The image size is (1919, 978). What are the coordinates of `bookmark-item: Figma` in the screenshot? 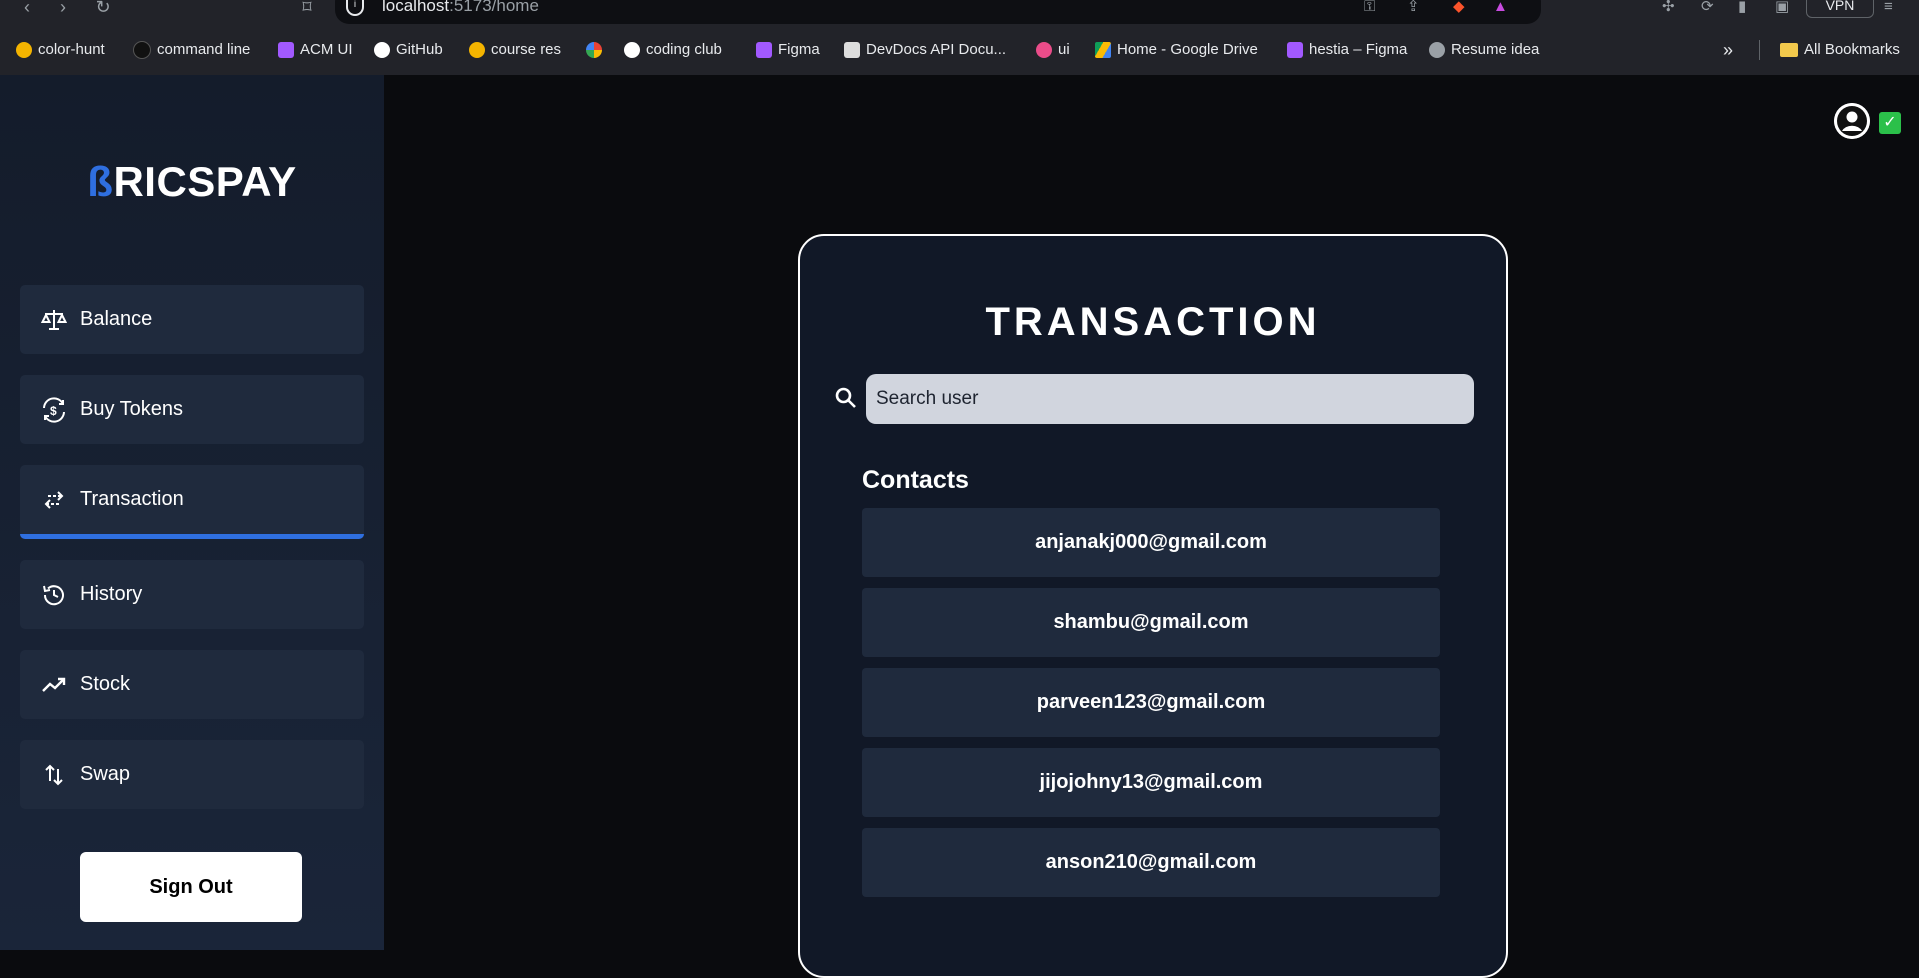 It's located at (788, 50).